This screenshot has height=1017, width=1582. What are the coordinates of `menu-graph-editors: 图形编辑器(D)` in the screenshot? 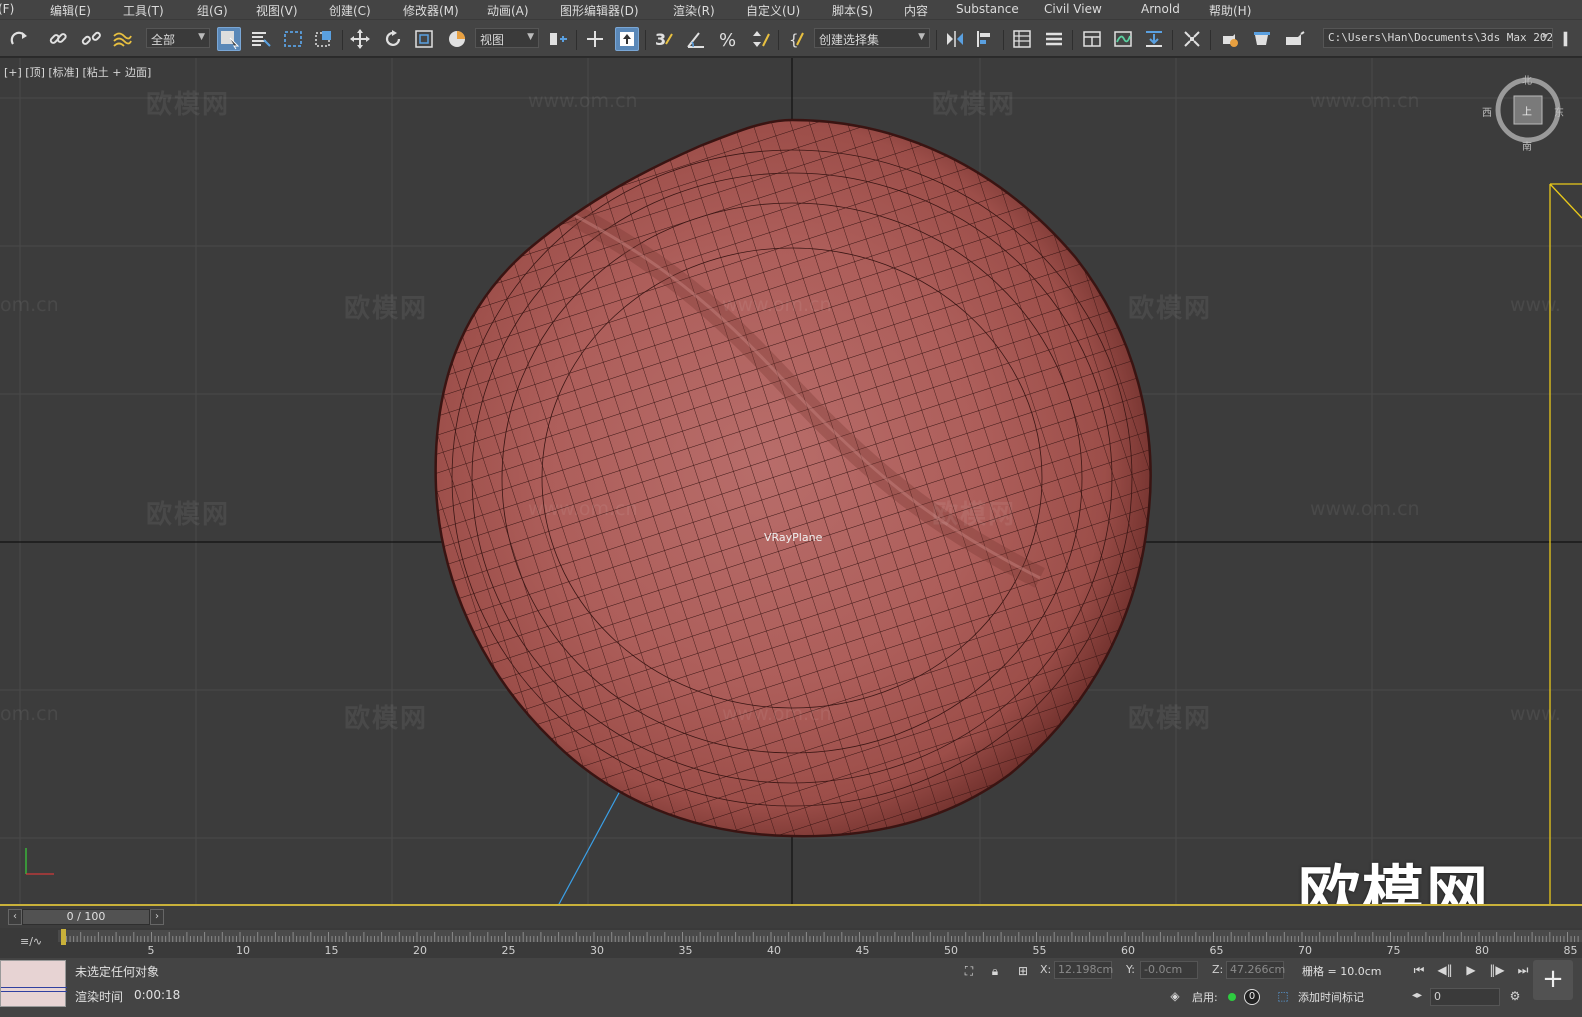 It's located at (599, 10).